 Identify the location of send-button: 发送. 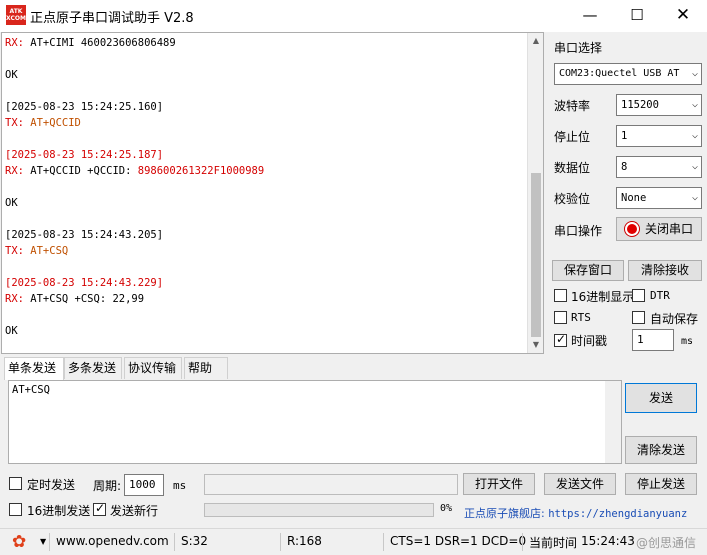
(661, 398).